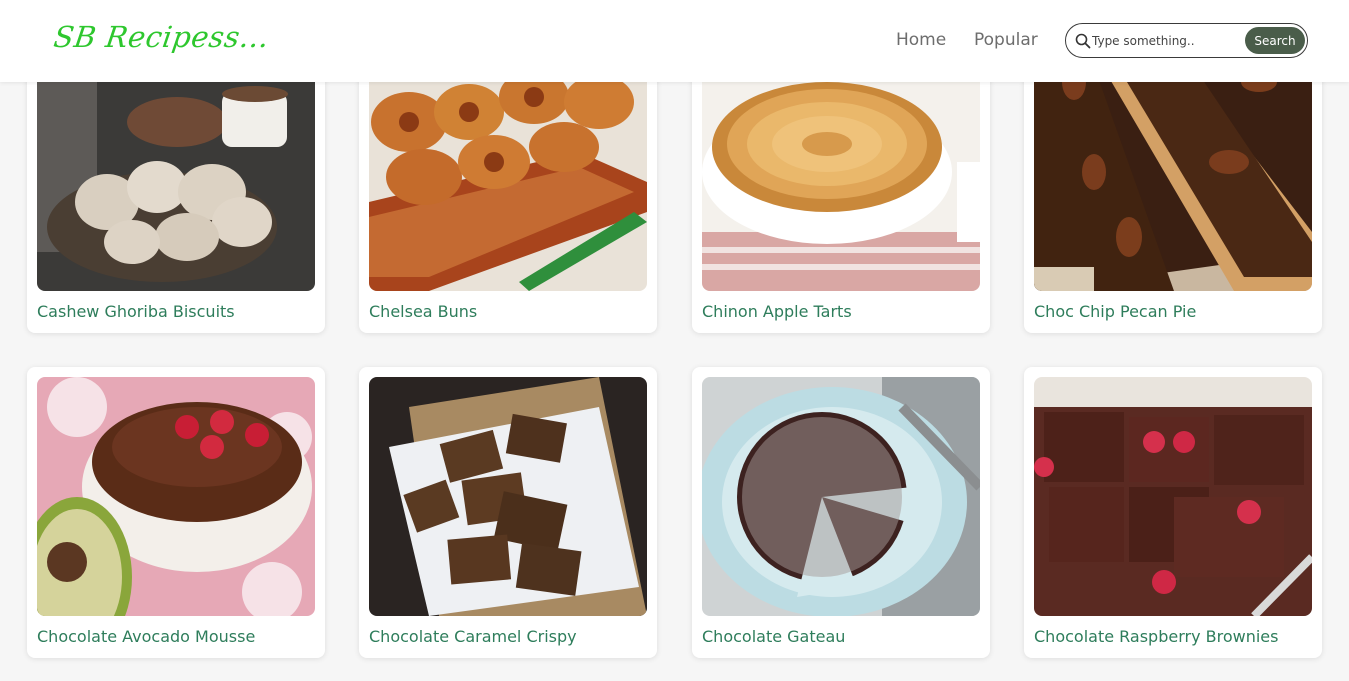 The image size is (1349, 681). Describe the element at coordinates (1167, 41) in the screenshot. I see `search-input` at that location.